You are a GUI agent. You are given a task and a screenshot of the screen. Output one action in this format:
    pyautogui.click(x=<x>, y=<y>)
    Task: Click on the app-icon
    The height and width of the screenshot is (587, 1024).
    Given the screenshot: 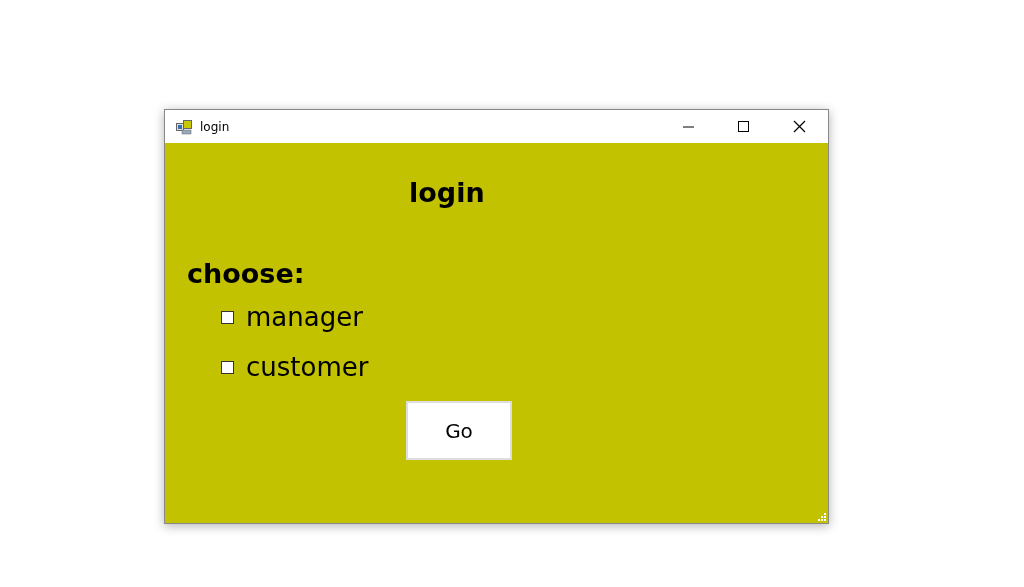 What is the action you would take?
    pyautogui.click(x=184, y=126)
    